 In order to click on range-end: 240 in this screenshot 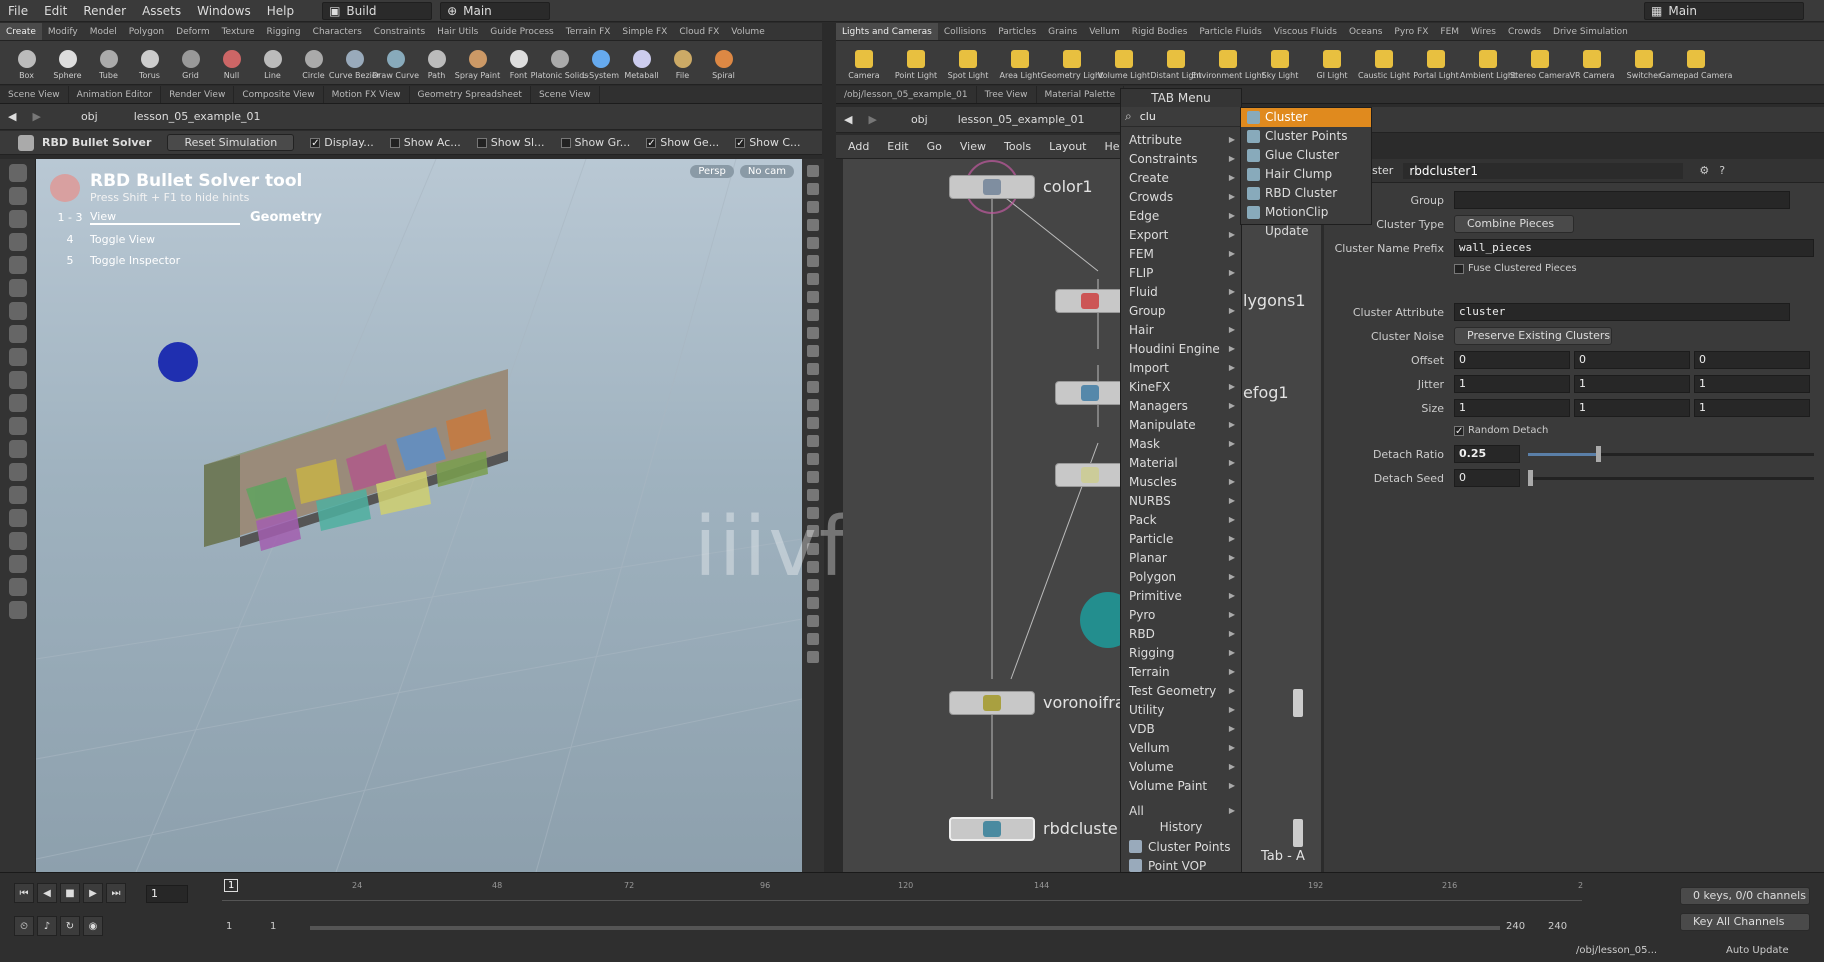, I will do `click(1515, 926)`.